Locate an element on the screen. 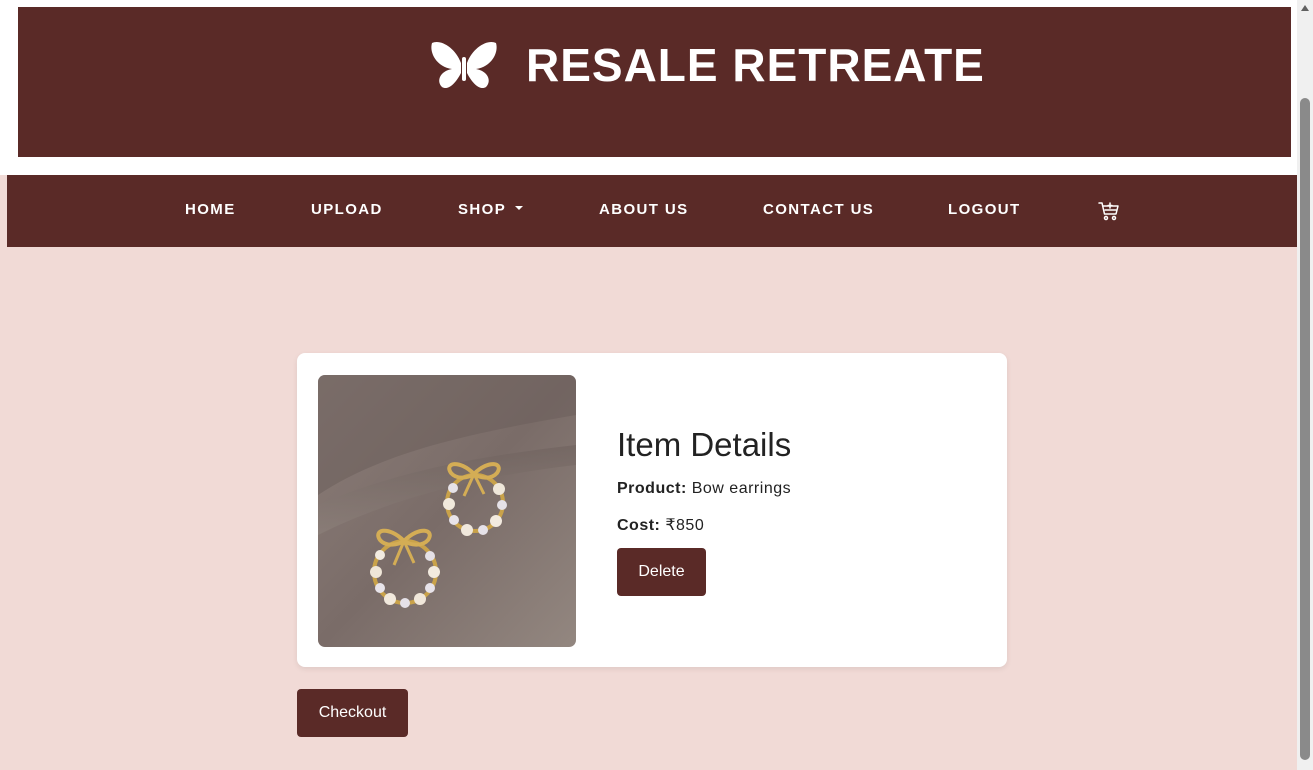  vertical-scrollbar is located at coordinates (1305, 385).